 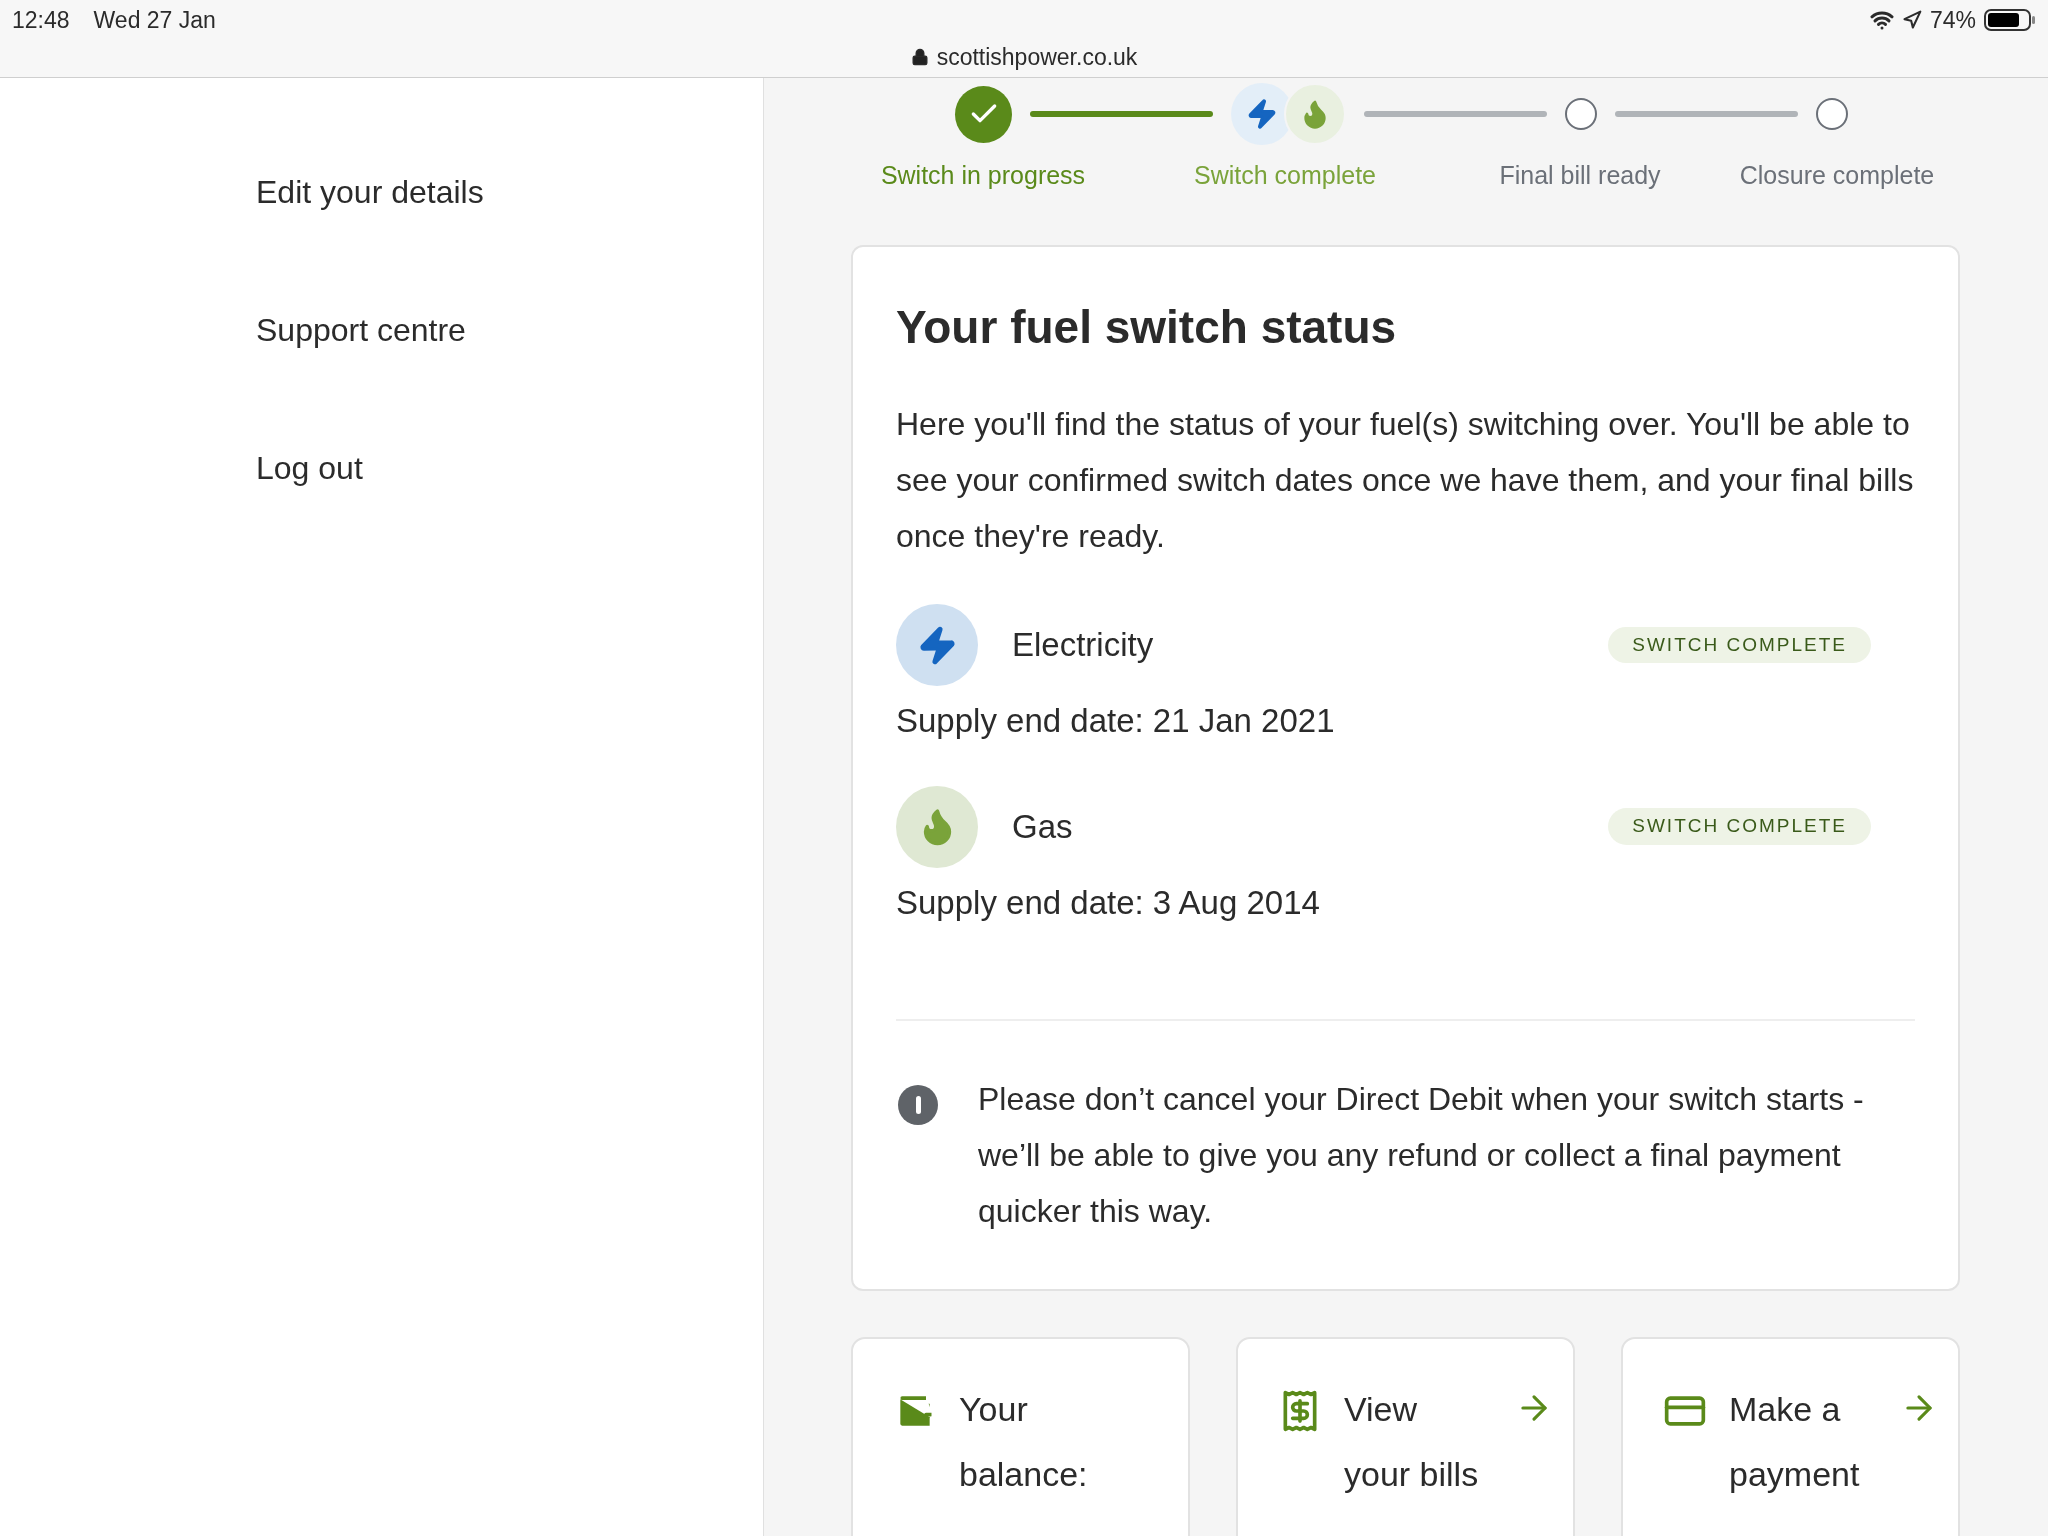 I want to click on step-label: Final bill ready, so click(x=1580, y=175).